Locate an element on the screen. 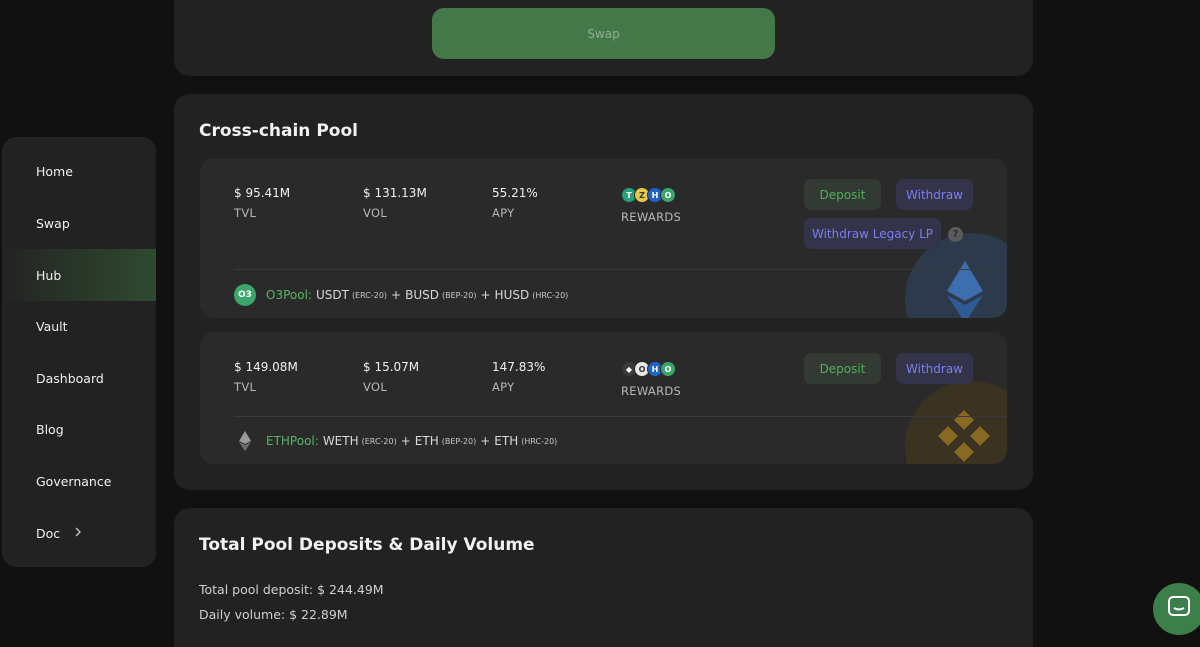  sidebar-item-doc: Doc is located at coordinates (79, 533).